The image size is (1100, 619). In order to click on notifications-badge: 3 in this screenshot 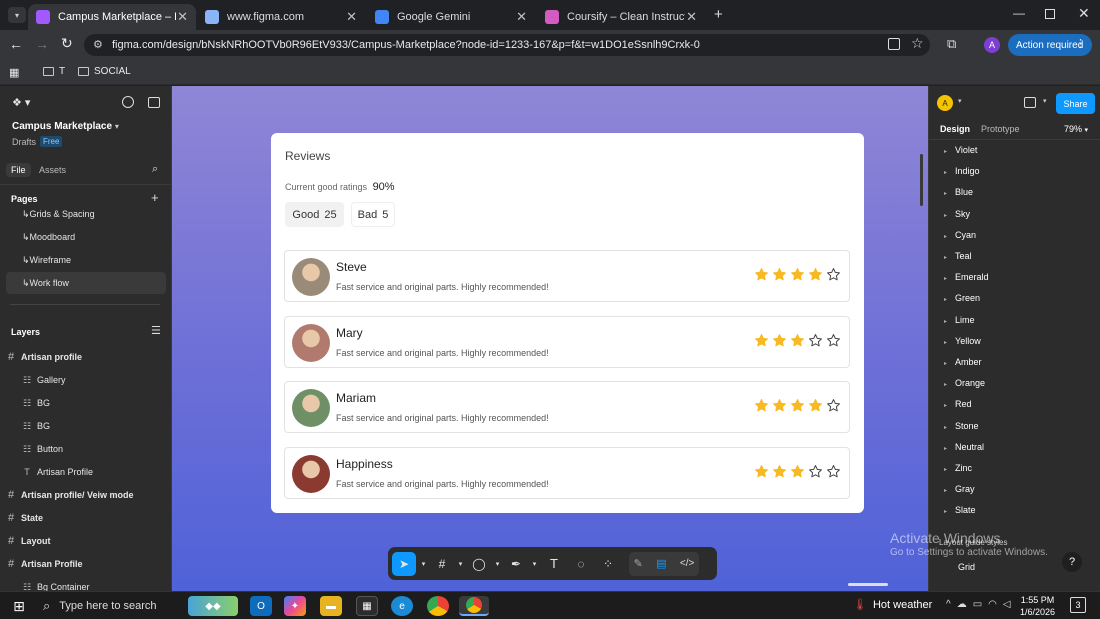, I will do `click(1078, 605)`.